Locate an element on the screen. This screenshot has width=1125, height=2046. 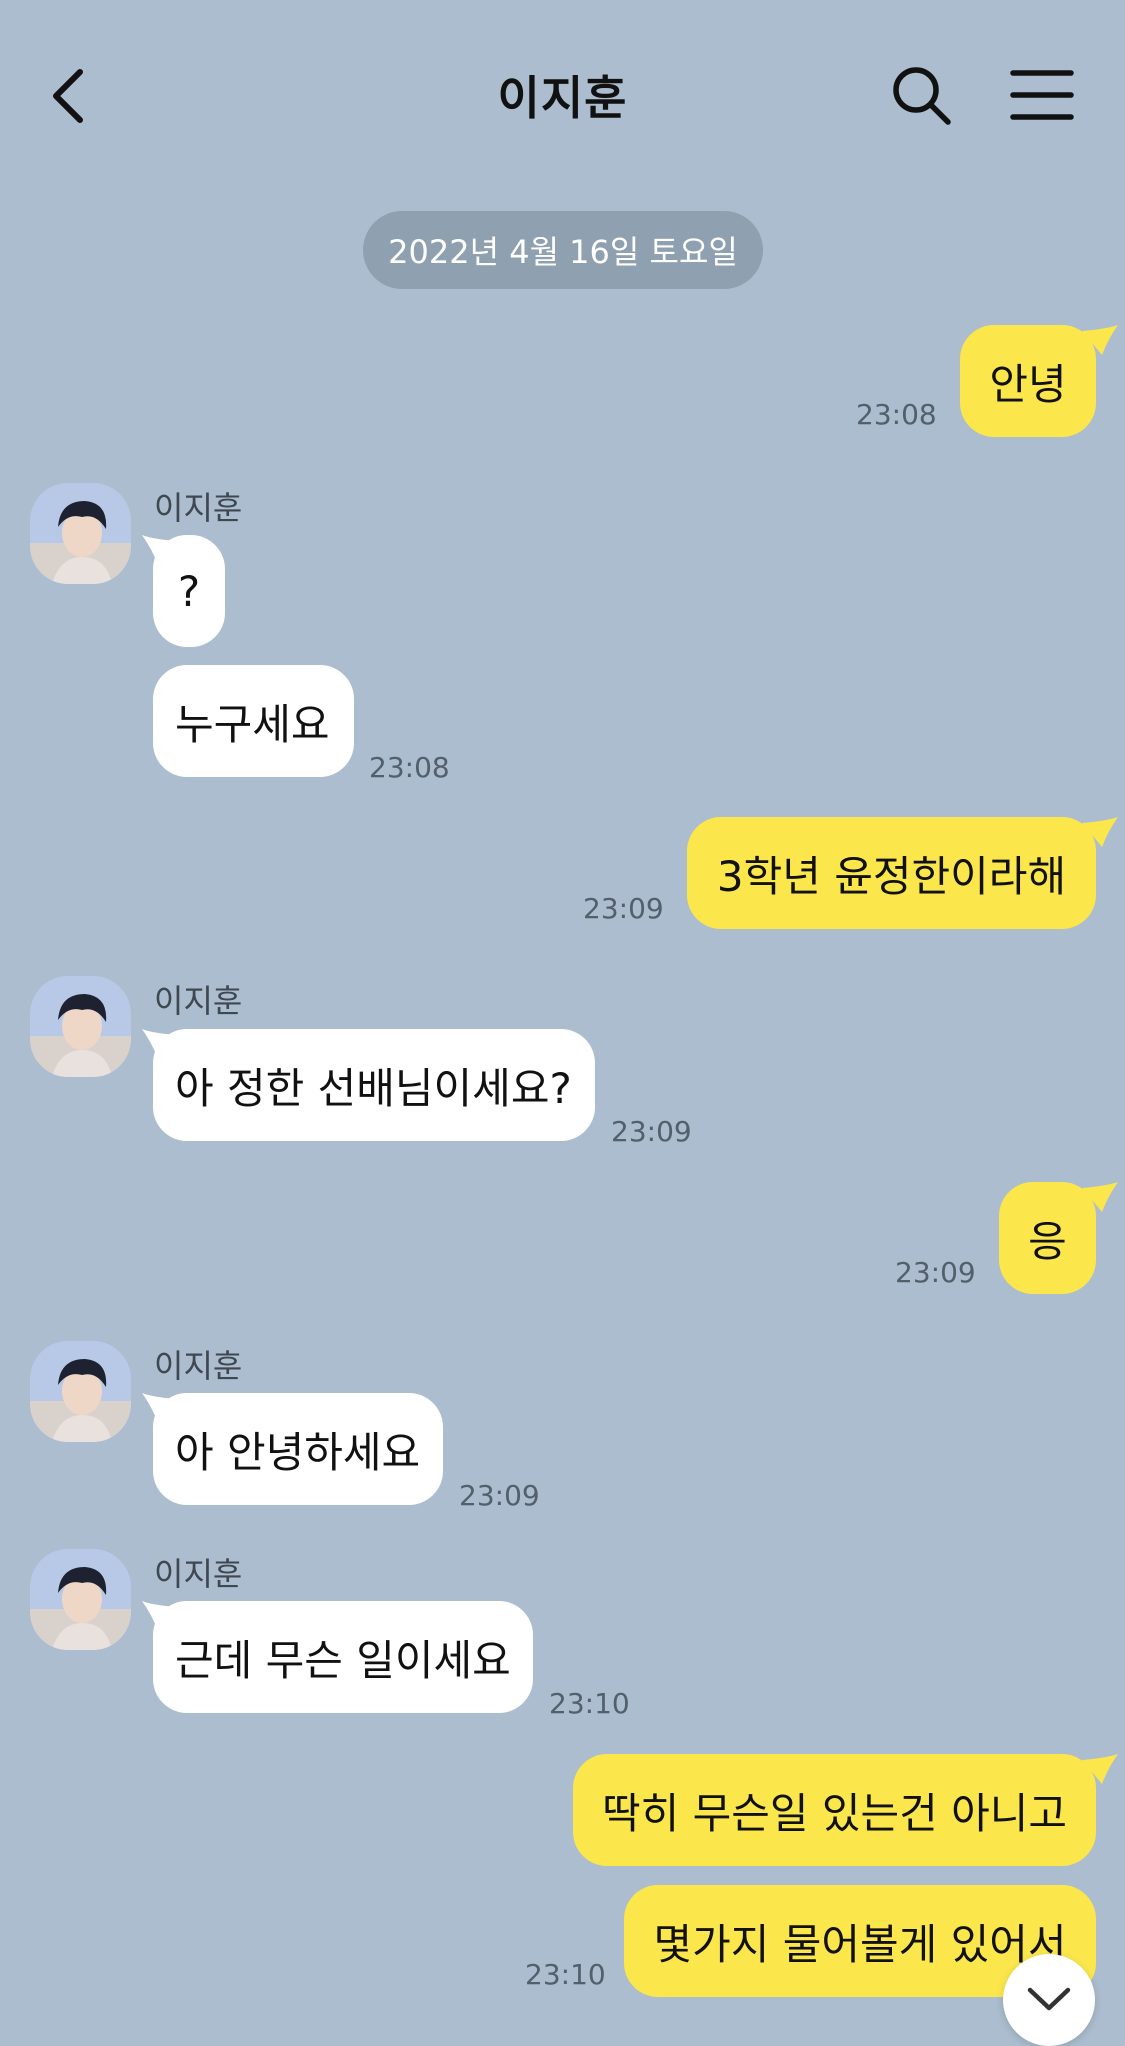
search-button is located at coordinates (922, 96).